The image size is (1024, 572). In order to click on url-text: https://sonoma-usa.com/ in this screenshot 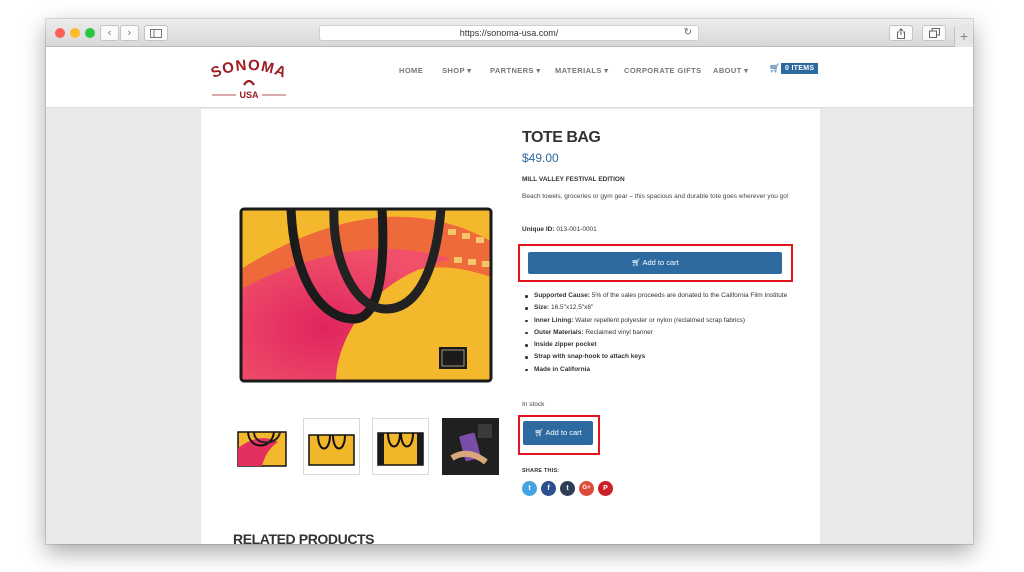, I will do `click(509, 33)`.